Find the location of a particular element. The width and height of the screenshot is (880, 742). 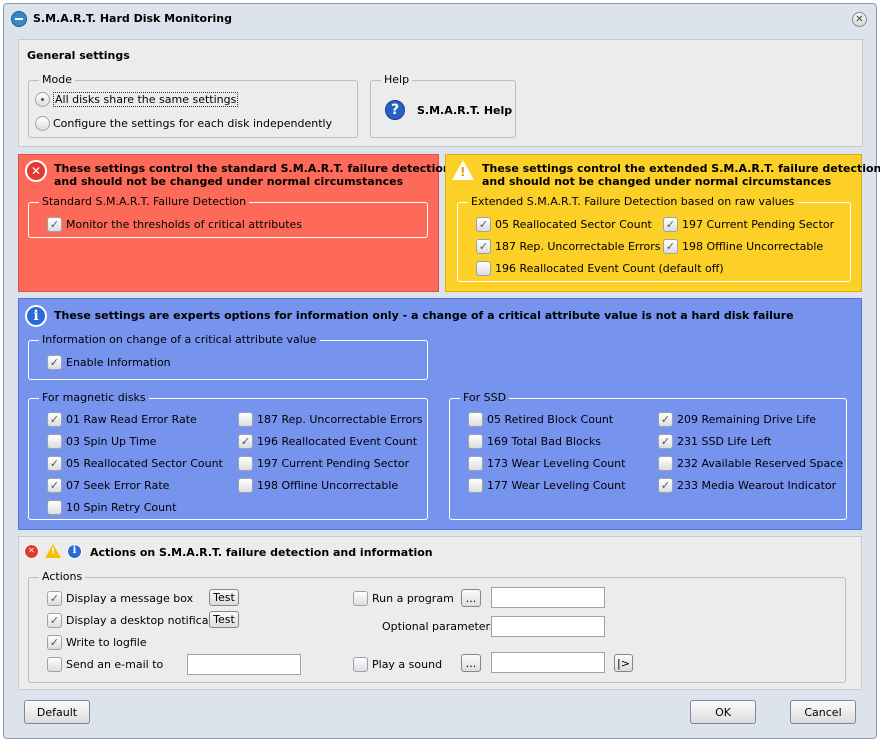

optional-parameters-input is located at coordinates (548, 626).